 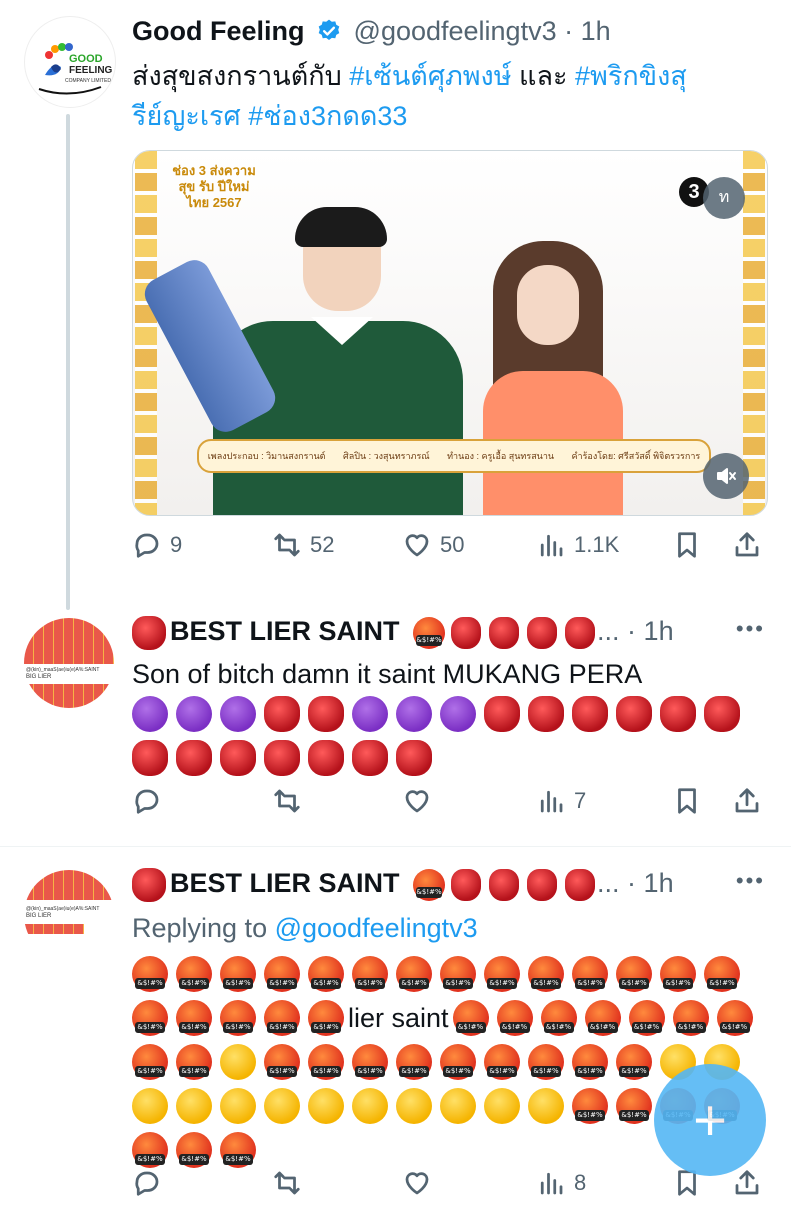 What do you see at coordinates (39, 677) in the screenshot?
I see `avatar-caption-2: BIG LIER` at bounding box center [39, 677].